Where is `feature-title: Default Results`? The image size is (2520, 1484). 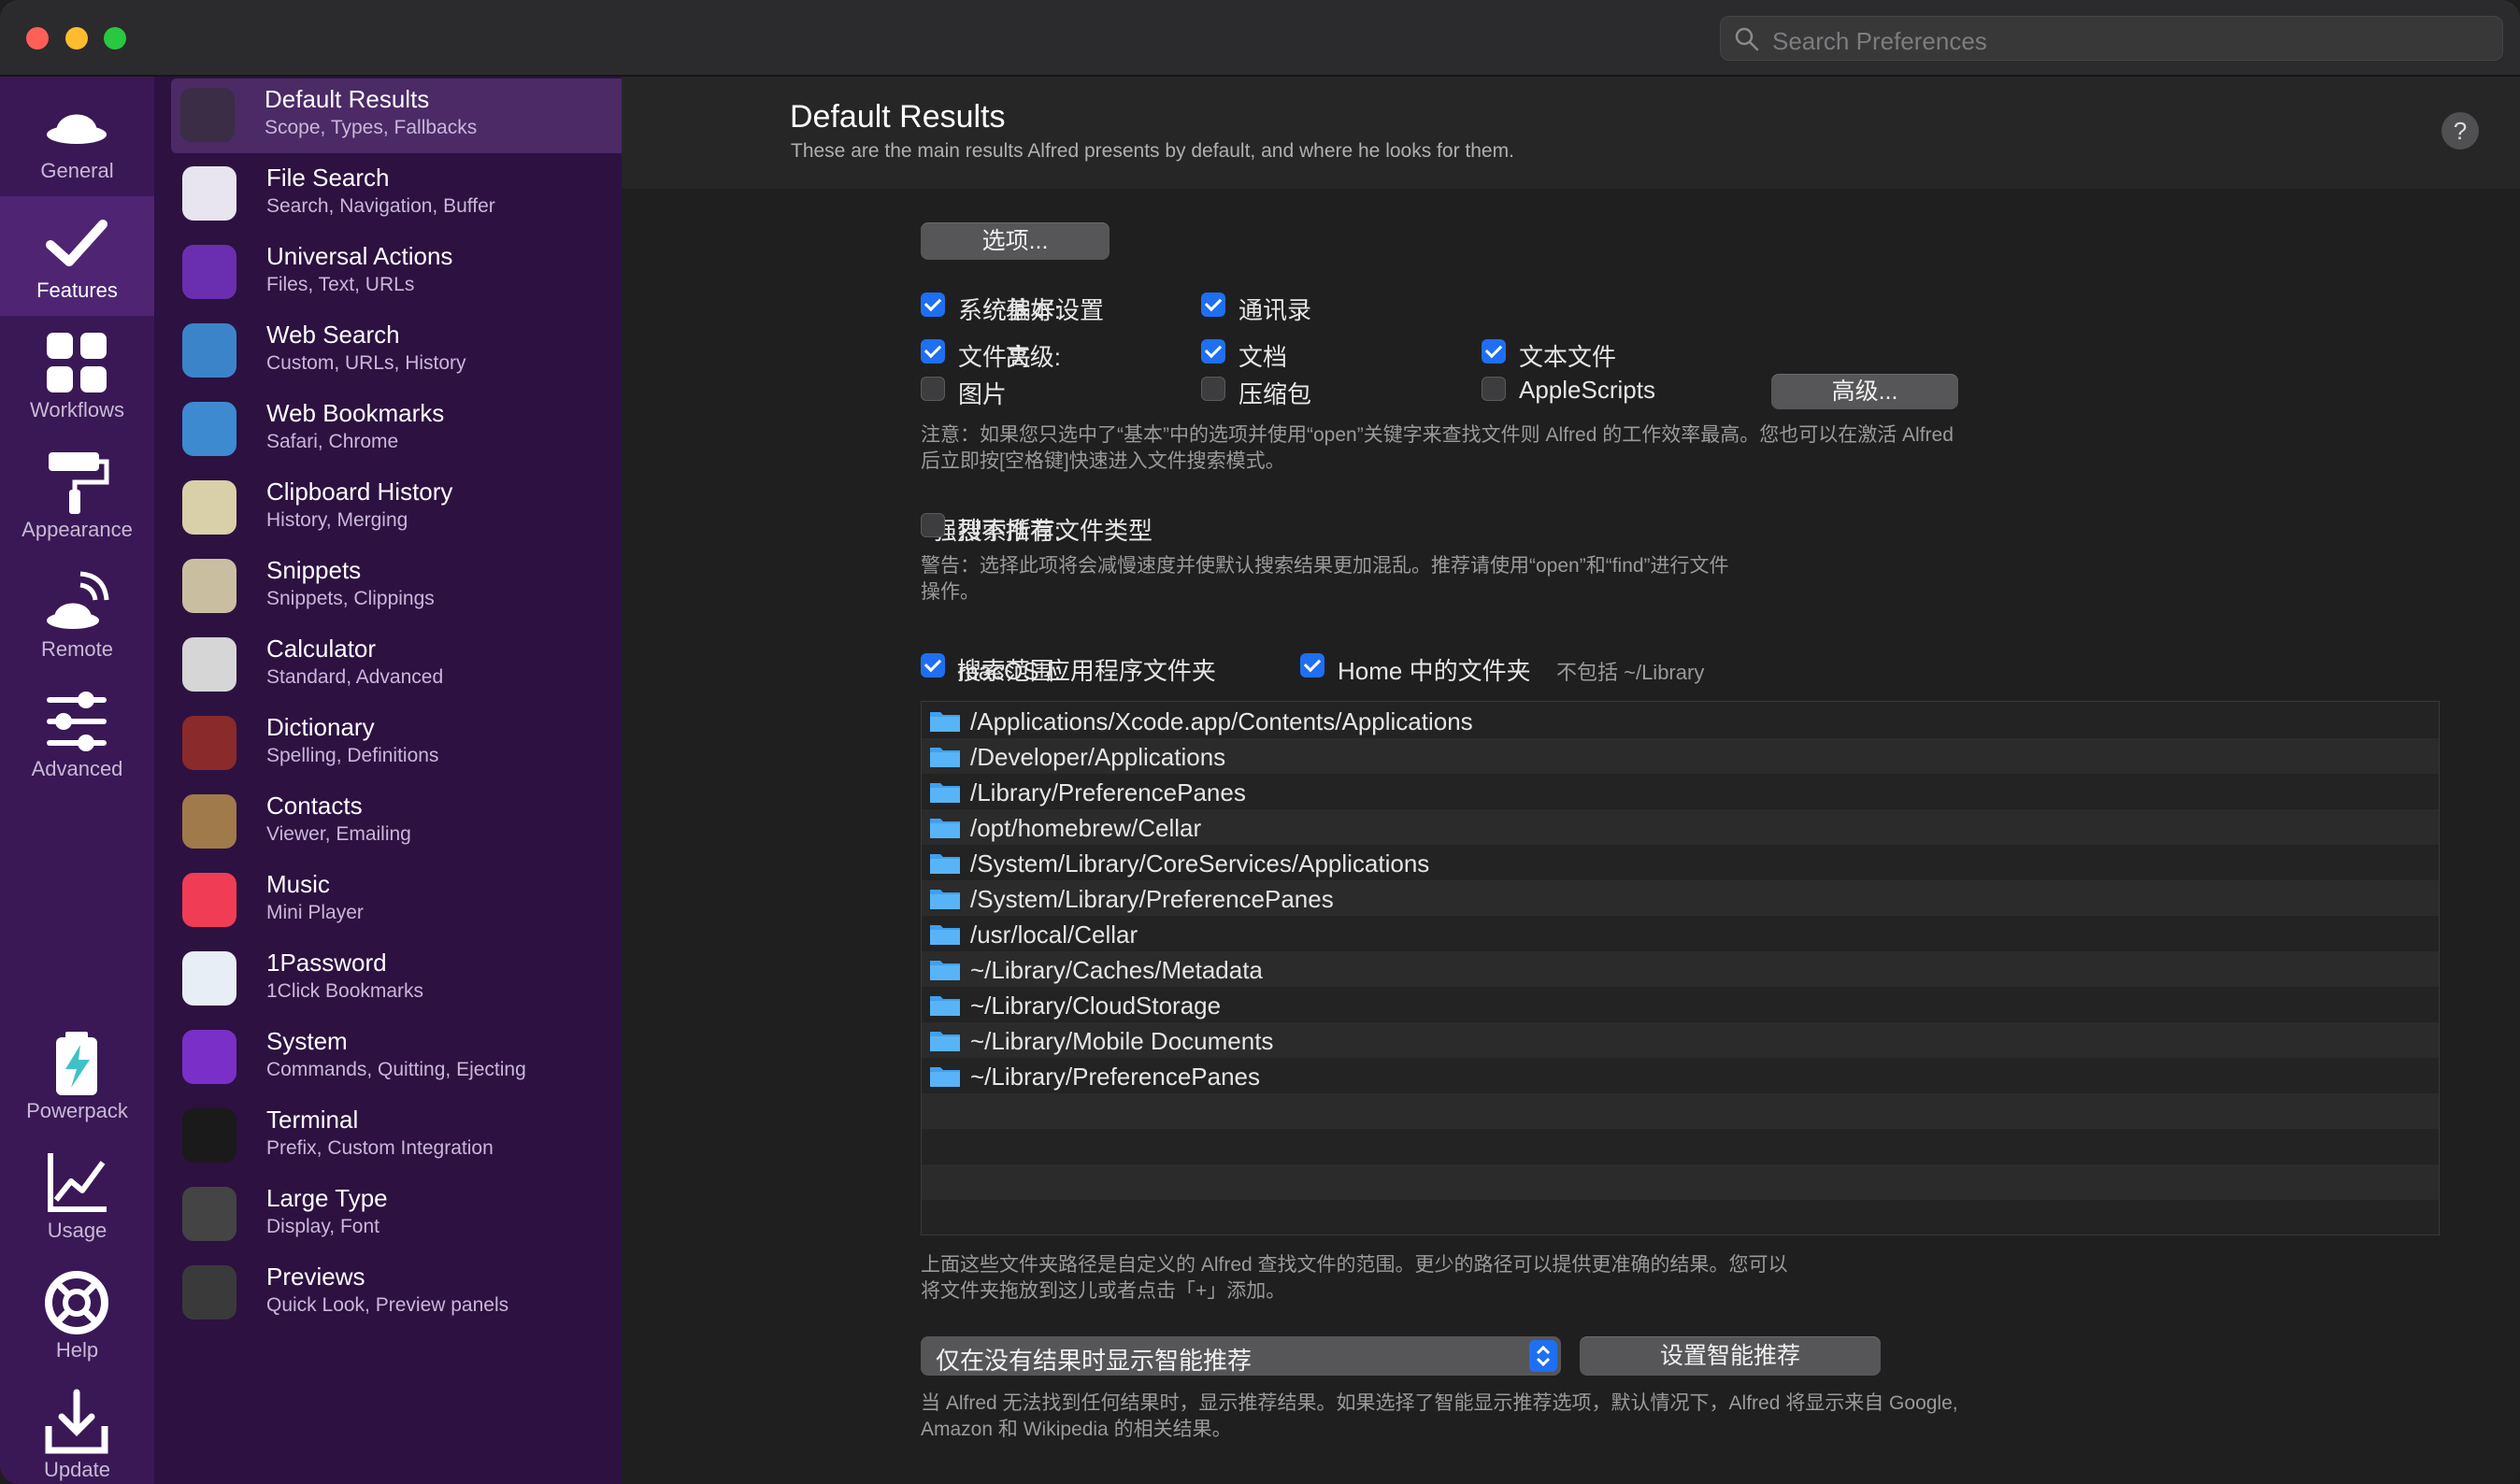
feature-title: Default Results is located at coordinates (347, 99).